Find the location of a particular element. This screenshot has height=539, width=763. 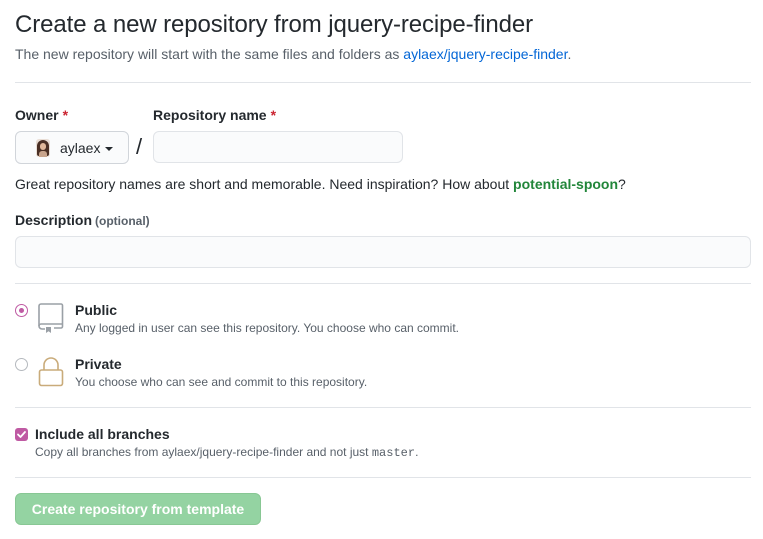

description-input is located at coordinates (383, 252).